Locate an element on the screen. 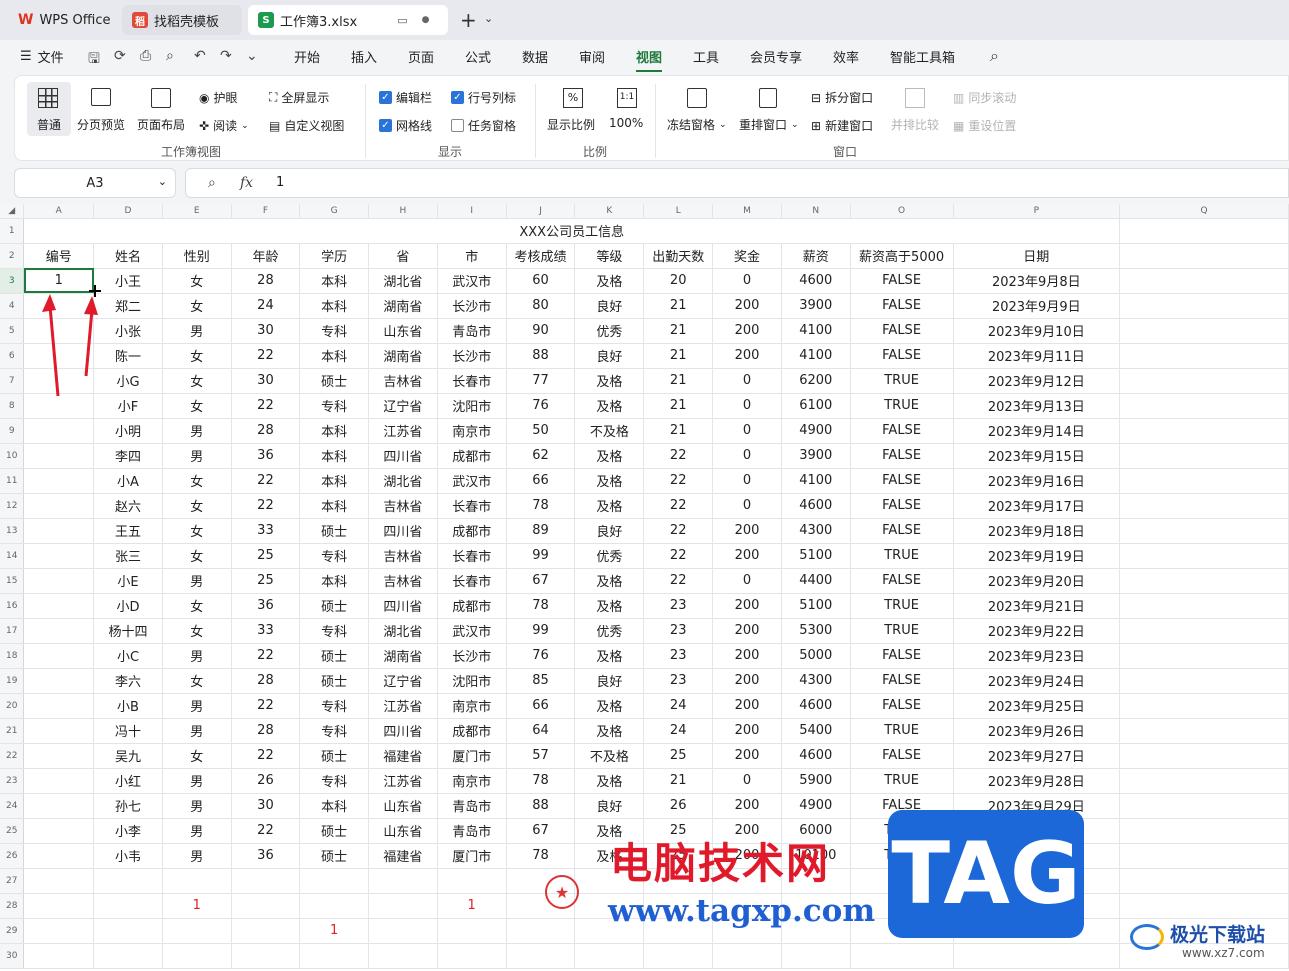 The width and height of the screenshot is (1289, 971). table-cell: 小明 is located at coordinates (128, 431).